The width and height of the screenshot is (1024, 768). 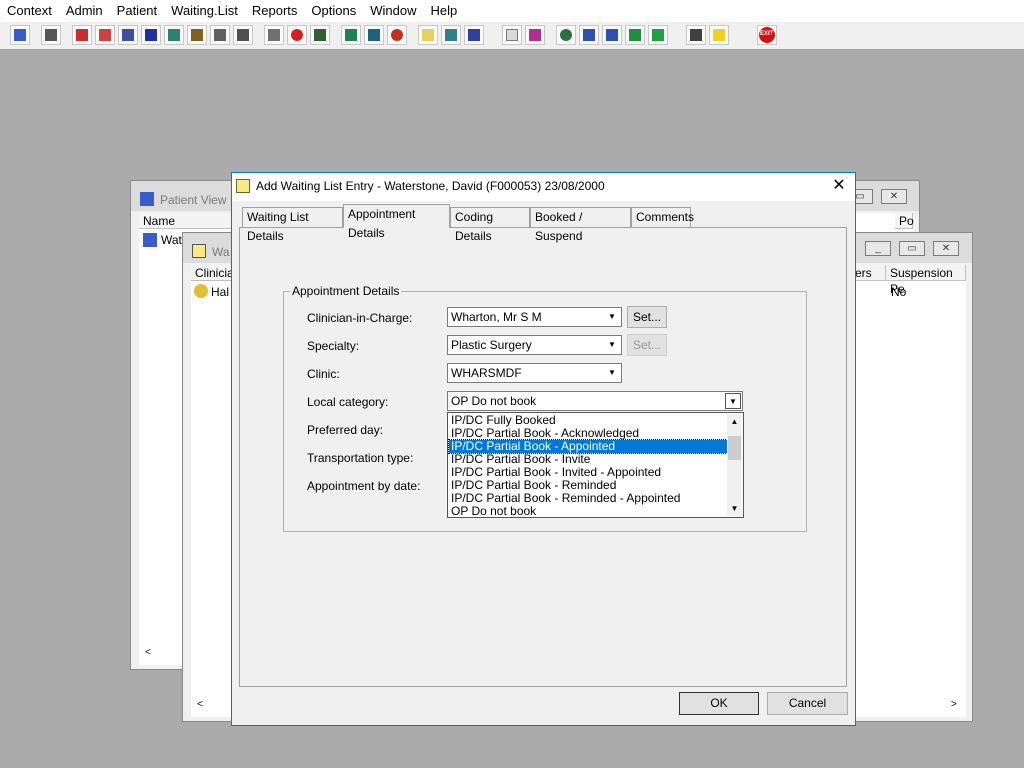 What do you see at coordinates (734, 421) in the screenshot?
I see `chevron-up-icon: ▲` at bounding box center [734, 421].